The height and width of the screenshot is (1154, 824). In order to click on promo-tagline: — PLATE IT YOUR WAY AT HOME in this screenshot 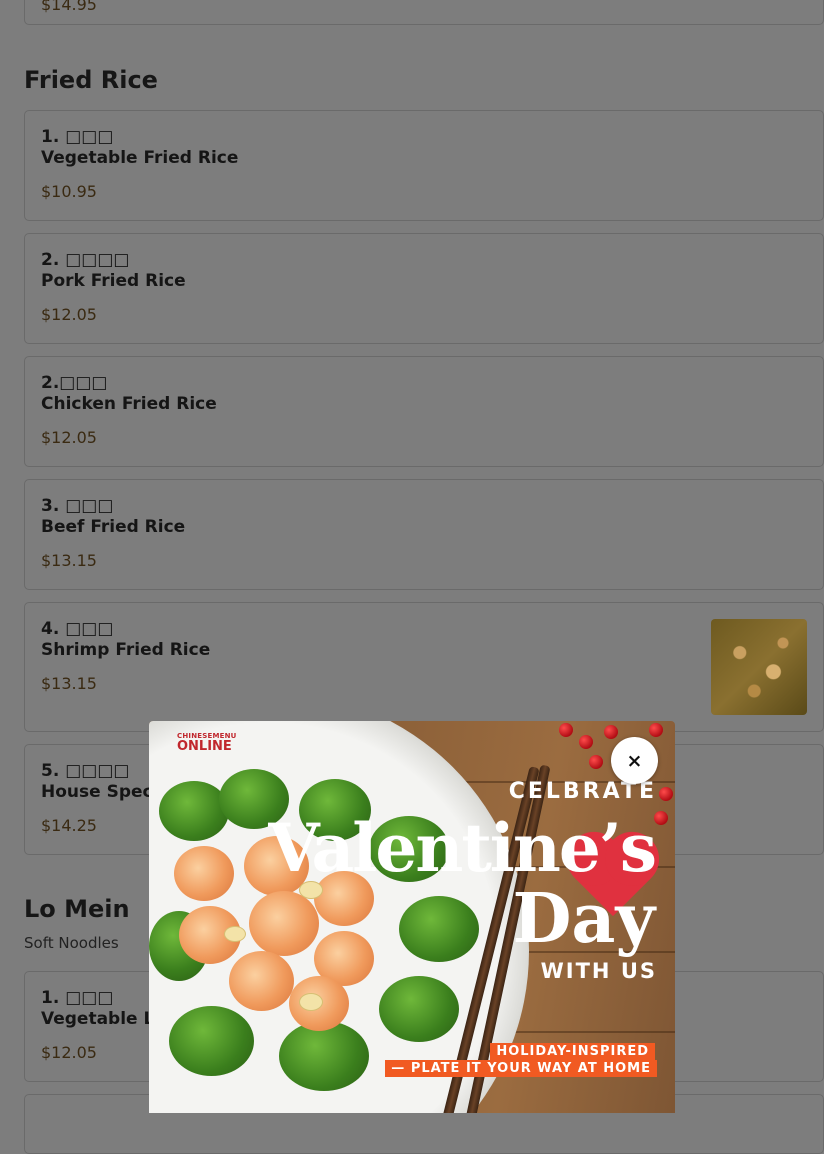, I will do `click(521, 1068)`.